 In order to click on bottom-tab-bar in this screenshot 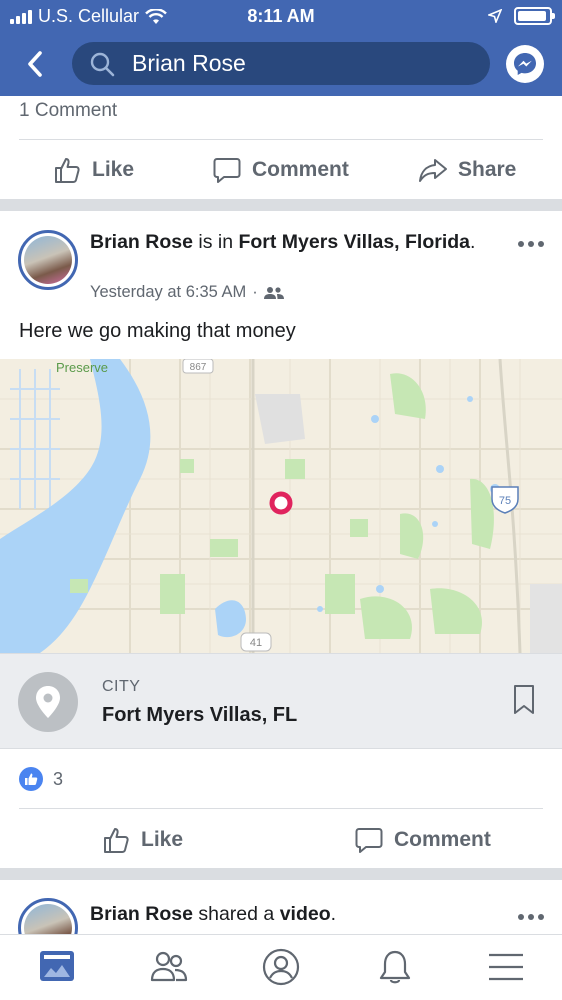, I will do `click(281, 967)`.